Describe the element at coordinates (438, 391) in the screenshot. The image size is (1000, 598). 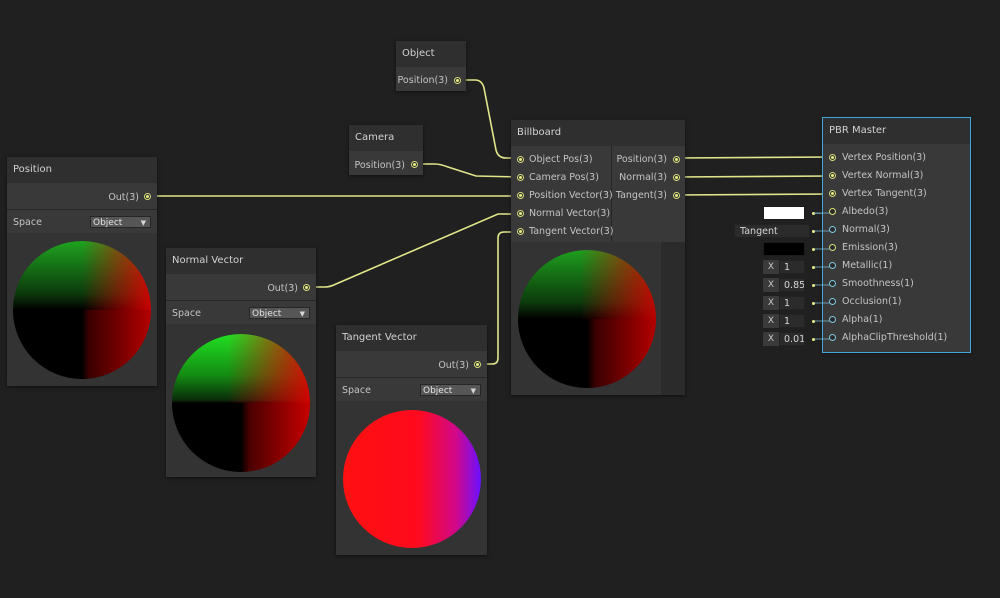
I see `tangent-vector-space-value: Object` at that location.